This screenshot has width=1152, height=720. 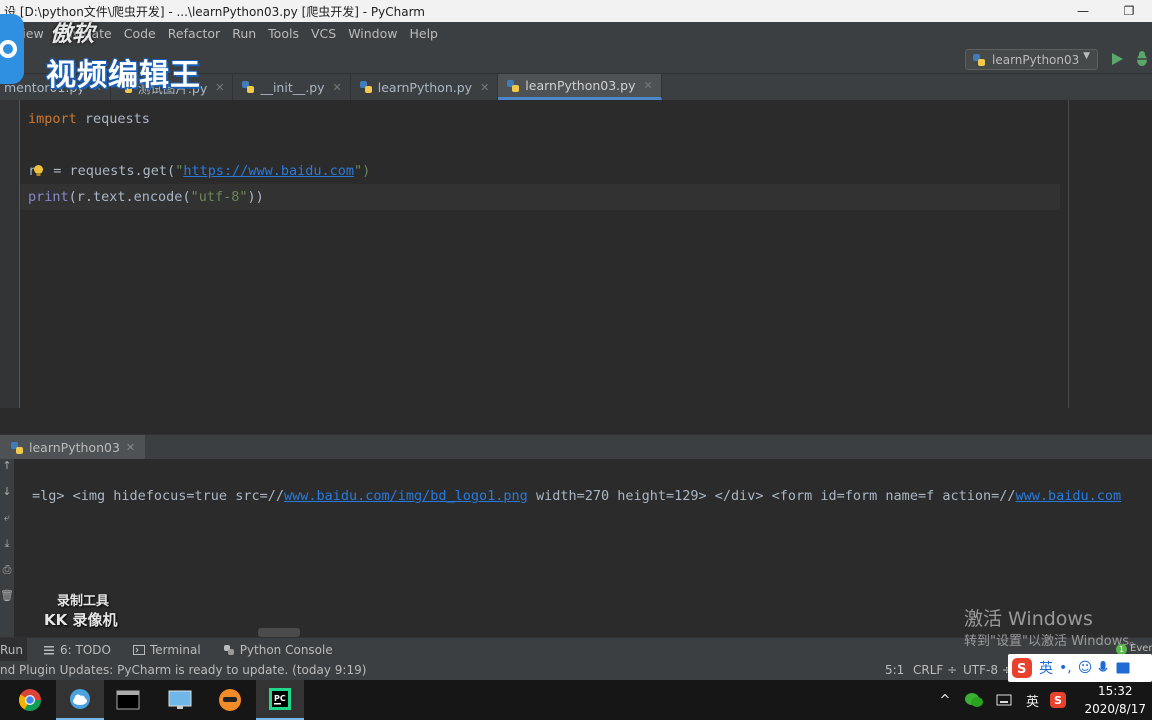 What do you see at coordinates (228, 649) in the screenshot?
I see `python-console-icon` at bounding box center [228, 649].